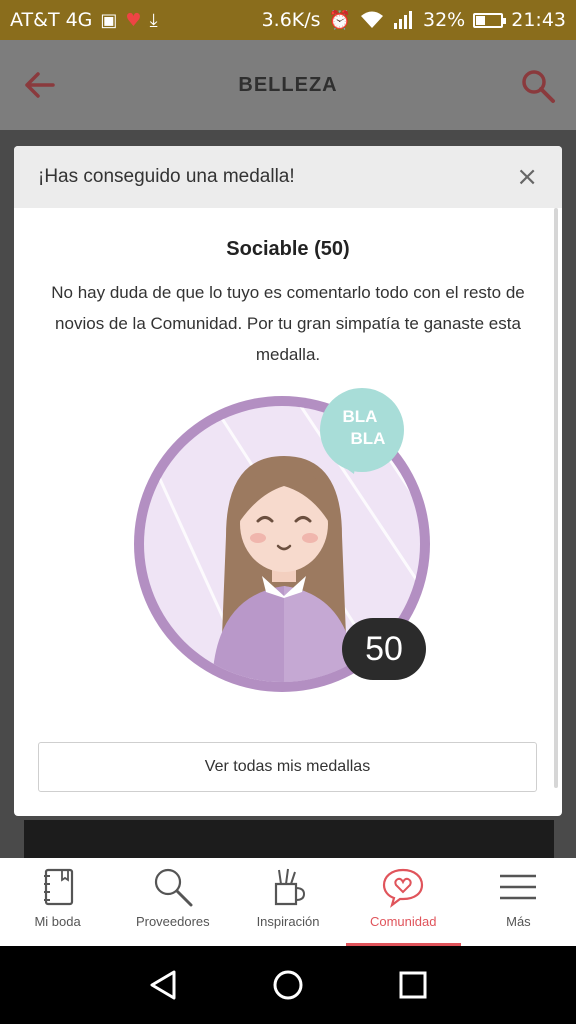 The height and width of the screenshot is (1024, 576). I want to click on dialog-header: ¡Has conseguido una medalla! ×, so click(288, 177).